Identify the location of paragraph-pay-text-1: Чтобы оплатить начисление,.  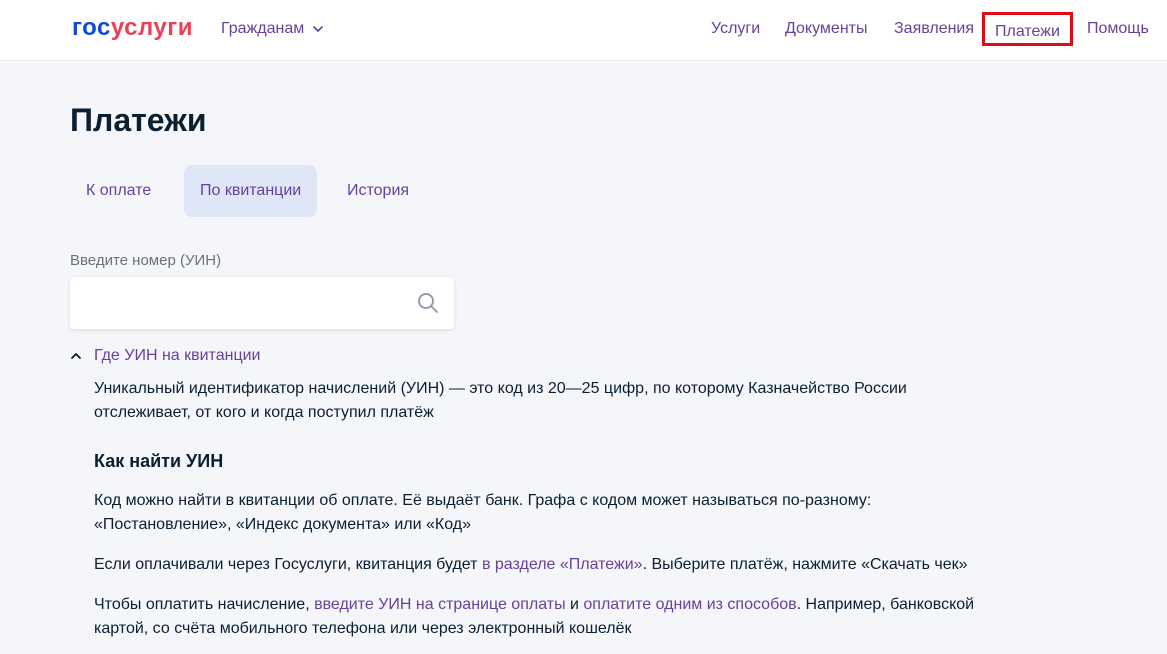
(204, 604).